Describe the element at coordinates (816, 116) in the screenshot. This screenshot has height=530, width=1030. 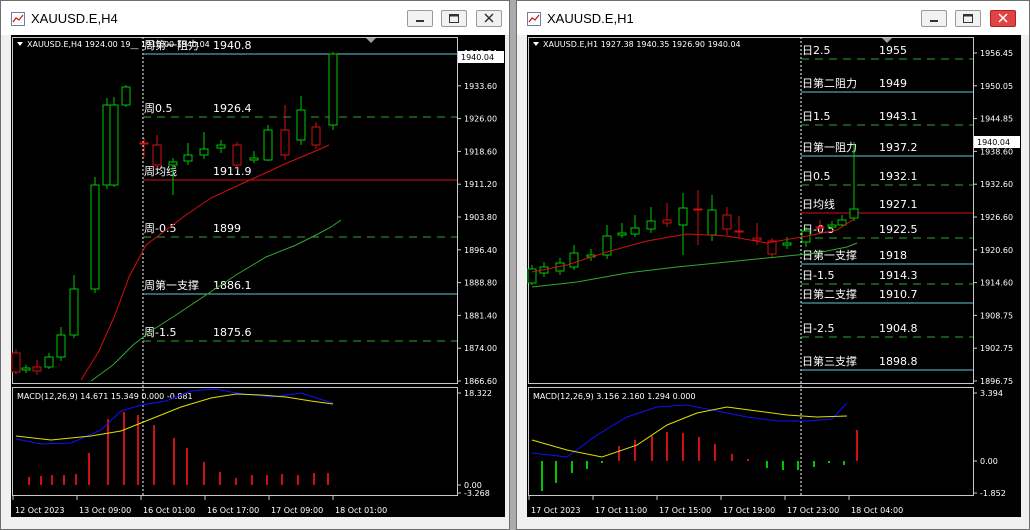
I see `pivot-level-name: 日1.5` at that location.